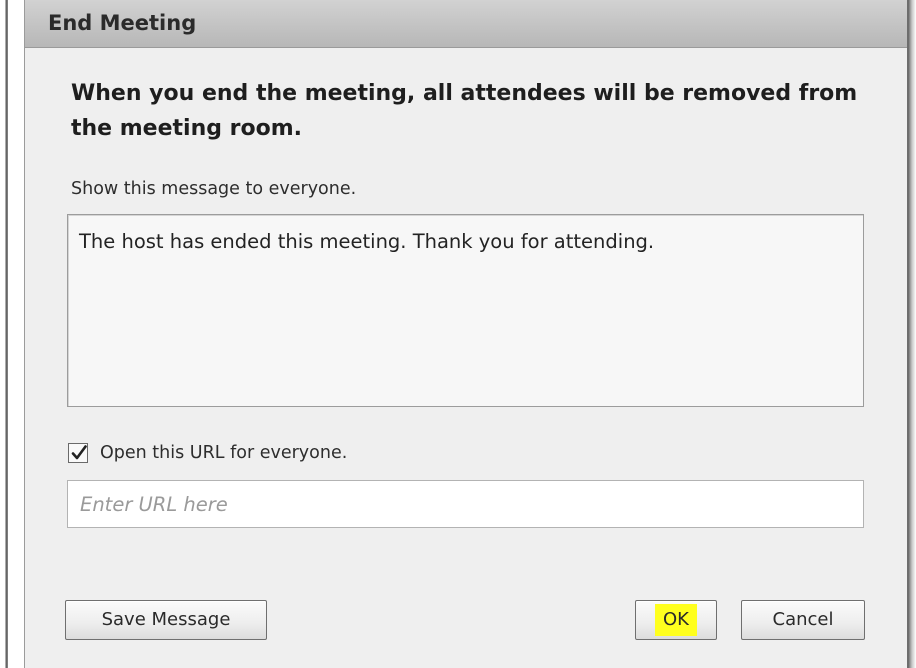  I want to click on dialog-titlebar: End Meeting, so click(466, 24).